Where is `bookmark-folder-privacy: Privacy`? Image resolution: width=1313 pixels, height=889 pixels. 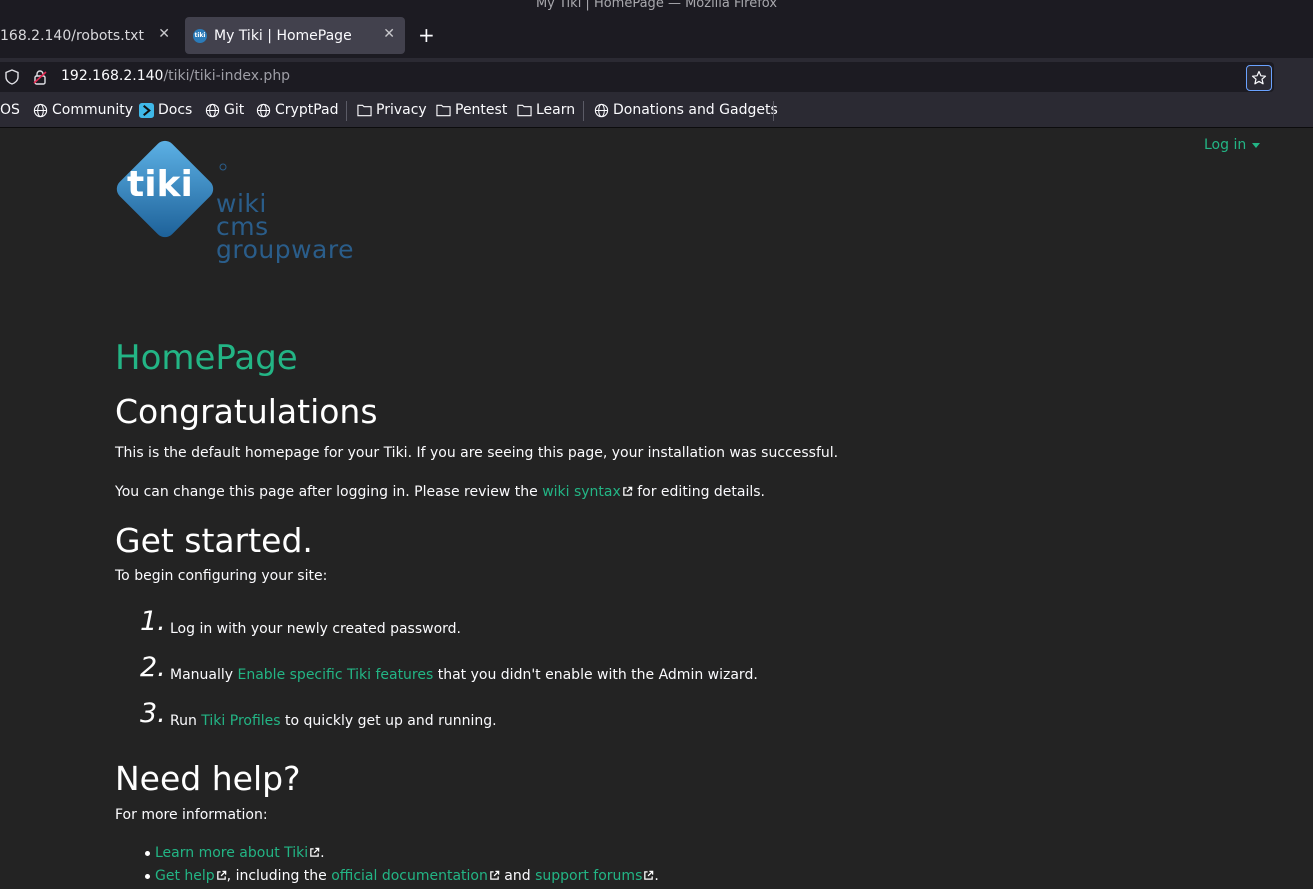
bookmark-folder-privacy: Privacy is located at coordinates (392, 110).